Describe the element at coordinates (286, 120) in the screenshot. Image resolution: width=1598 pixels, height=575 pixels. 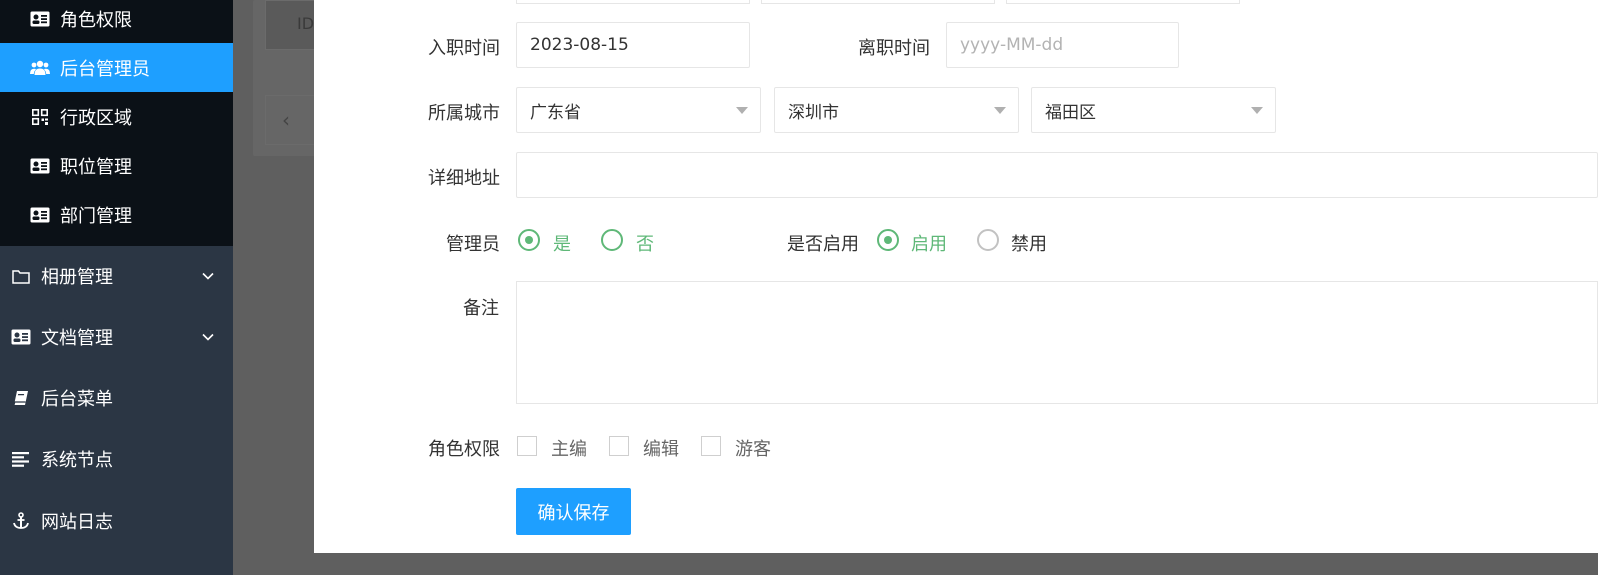
I see `chevron-left-icon: ‹` at that location.